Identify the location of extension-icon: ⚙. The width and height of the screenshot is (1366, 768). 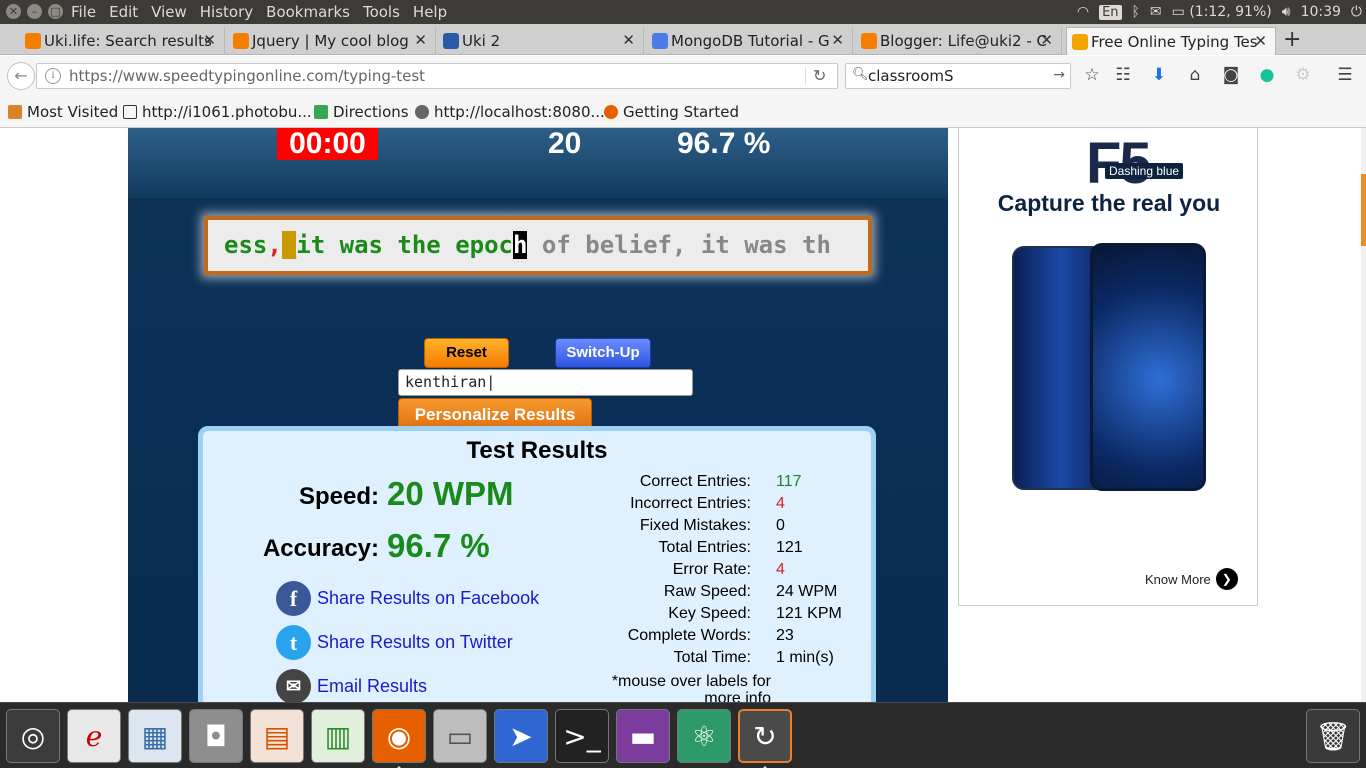
(1303, 75).